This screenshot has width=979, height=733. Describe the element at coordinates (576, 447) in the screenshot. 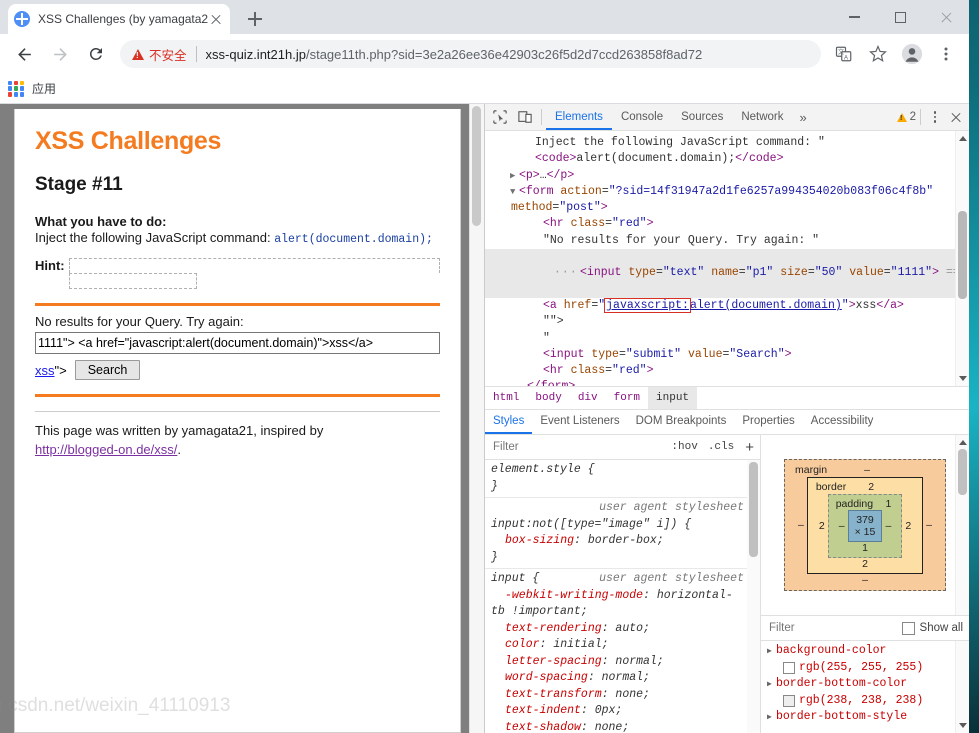

I see `styles-filter-input` at that location.